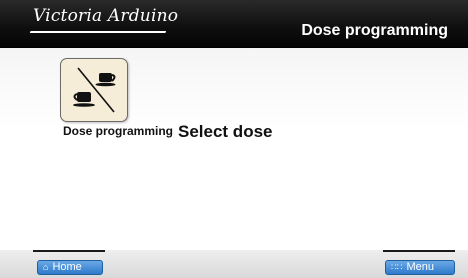 The width and height of the screenshot is (468, 278). Describe the element at coordinates (106, 16) in the screenshot. I see `brand-logo: Victoria Arduino` at that location.